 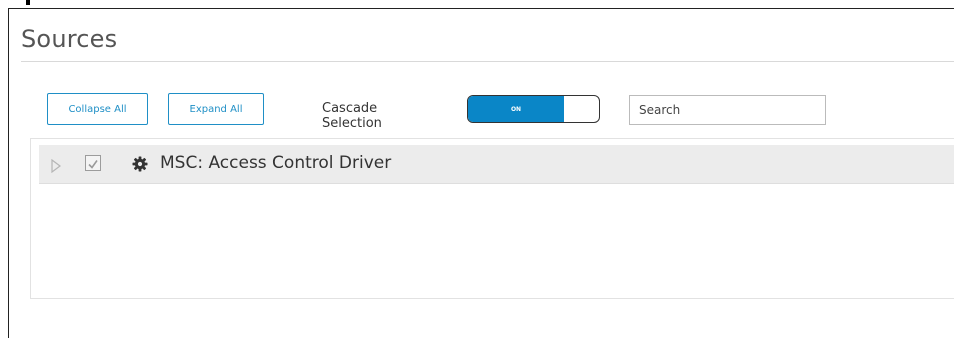 What do you see at coordinates (140, 164) in the screenshot?
I see `gear-icon` at bounding box center [140, 164].